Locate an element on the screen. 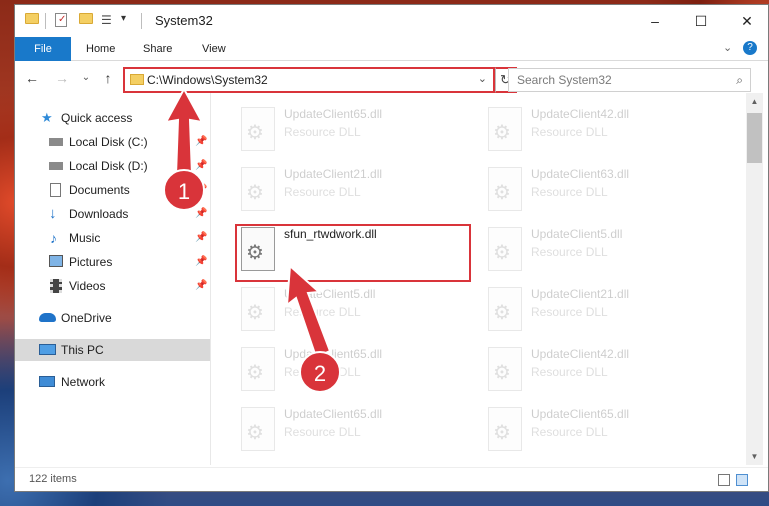 The height and width of the screenshot is (506, 769). step-badge-2: 2 is located at coordinates (320, 372).